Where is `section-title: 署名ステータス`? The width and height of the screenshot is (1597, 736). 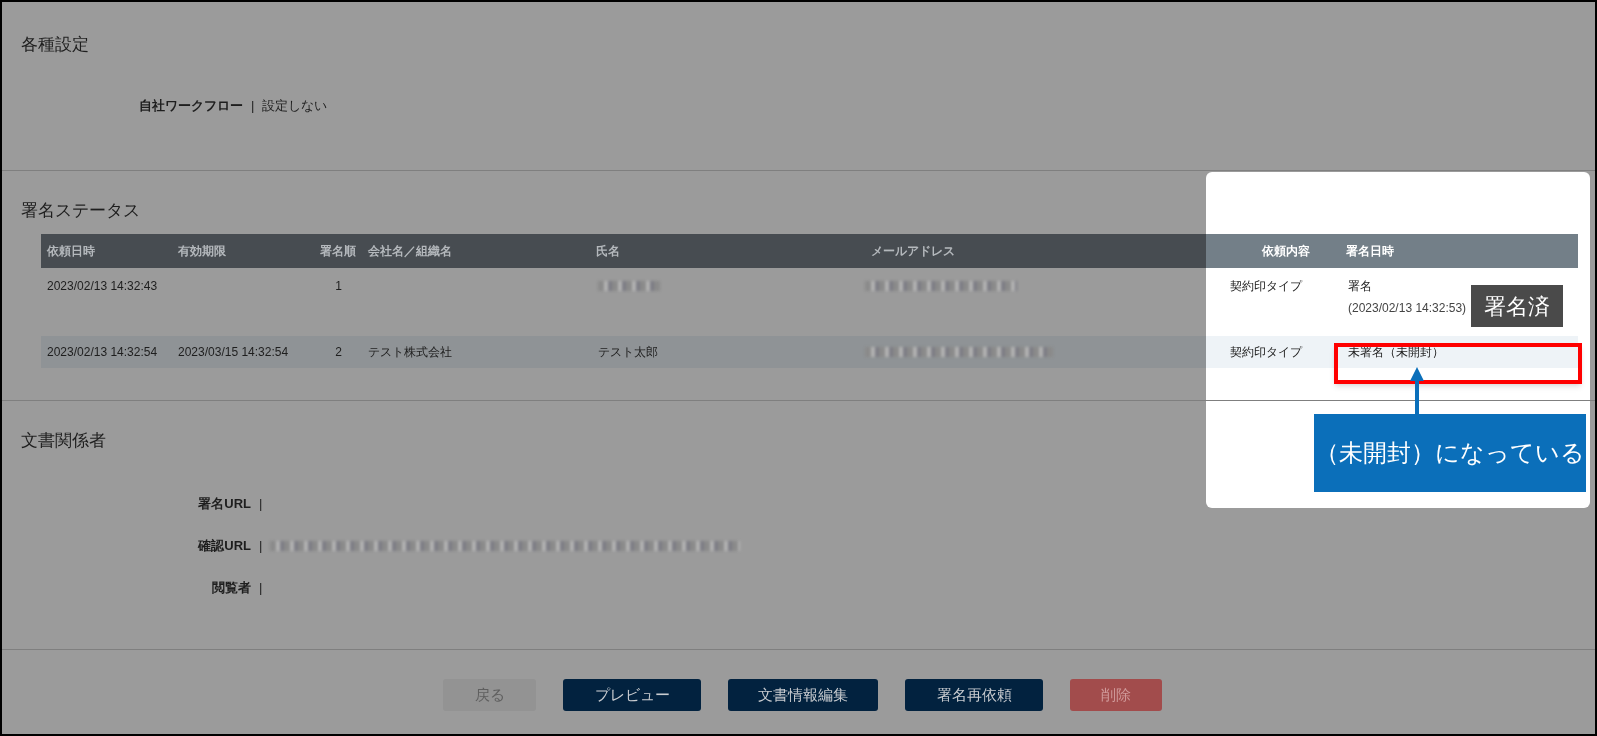
section-title: 署名ステータス is located at coordinates (80, 211).